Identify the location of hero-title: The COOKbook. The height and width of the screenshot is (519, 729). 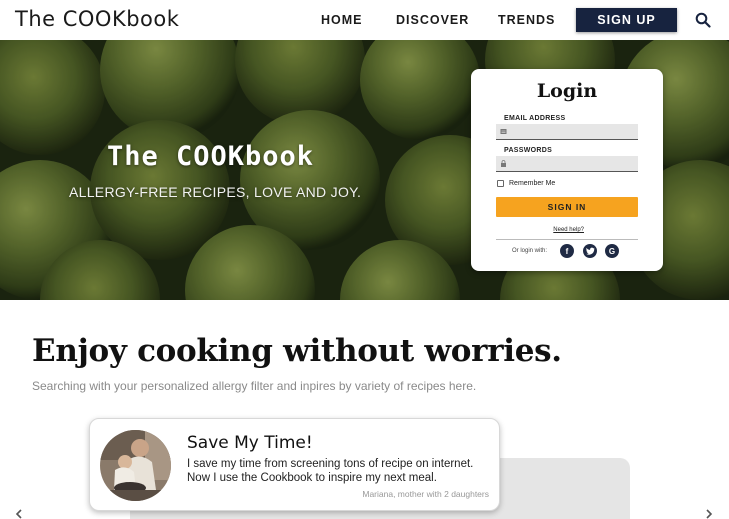
(211, 156).